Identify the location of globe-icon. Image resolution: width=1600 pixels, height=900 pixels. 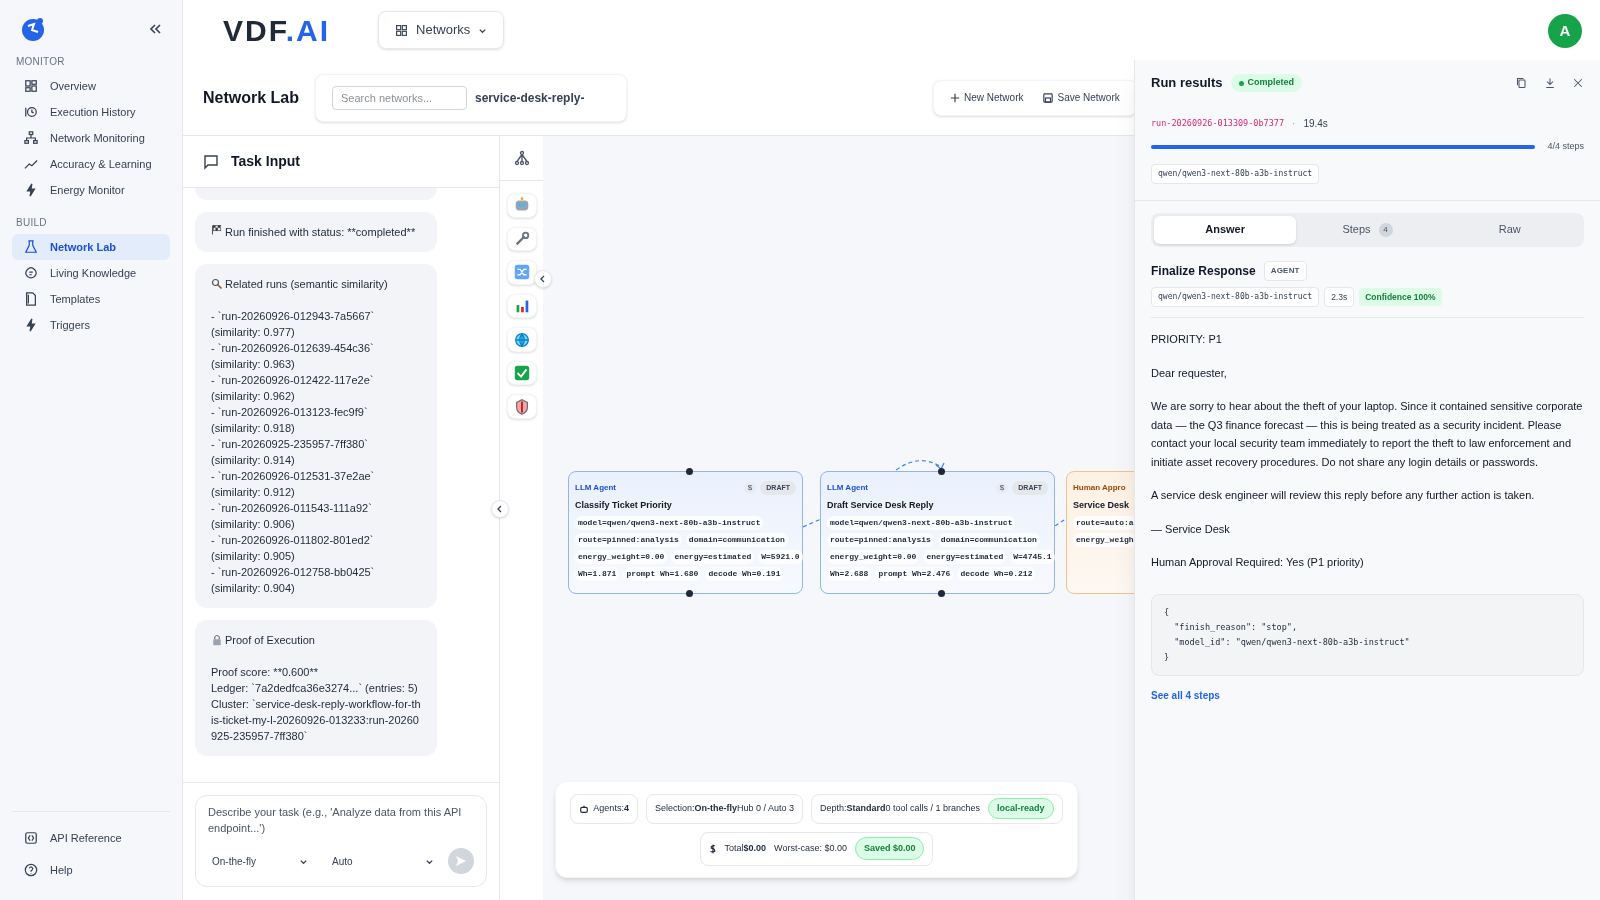
(521, 339).